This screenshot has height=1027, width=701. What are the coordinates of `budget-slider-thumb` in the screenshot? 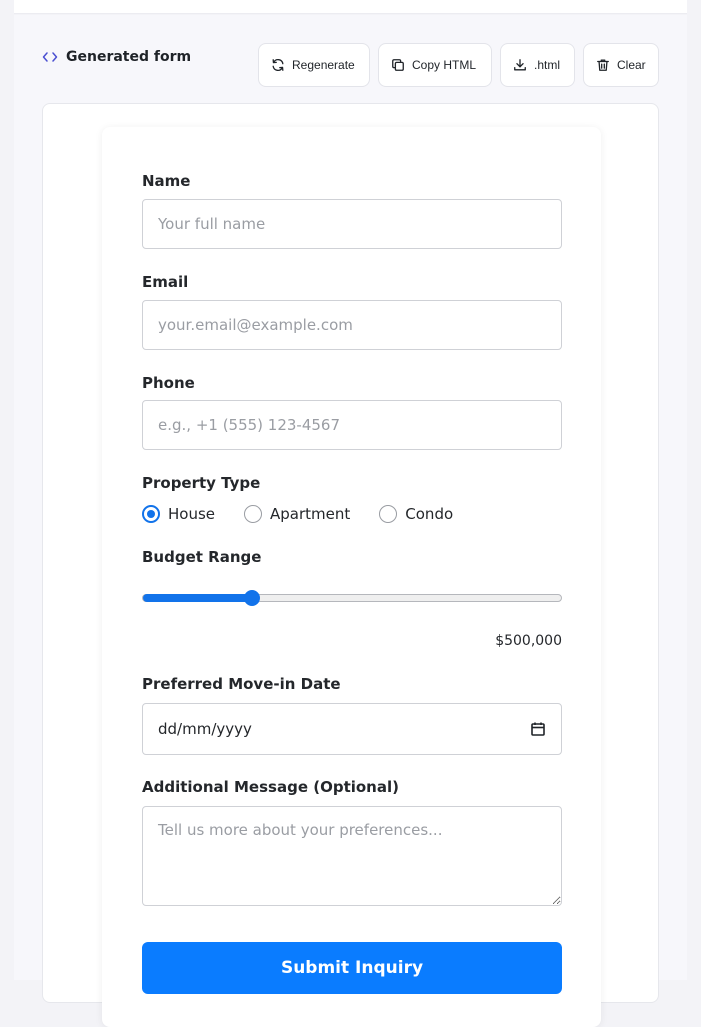 It's located at (251, 598).